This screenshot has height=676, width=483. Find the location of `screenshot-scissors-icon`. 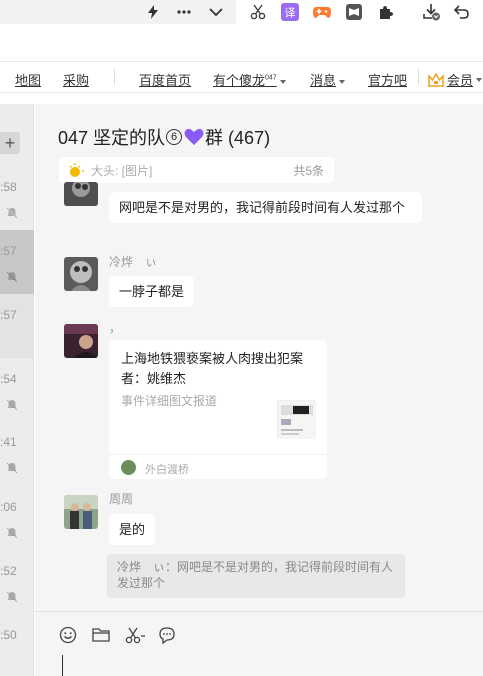

screenshot-scissors-icon is located at coordinates (136, 635).